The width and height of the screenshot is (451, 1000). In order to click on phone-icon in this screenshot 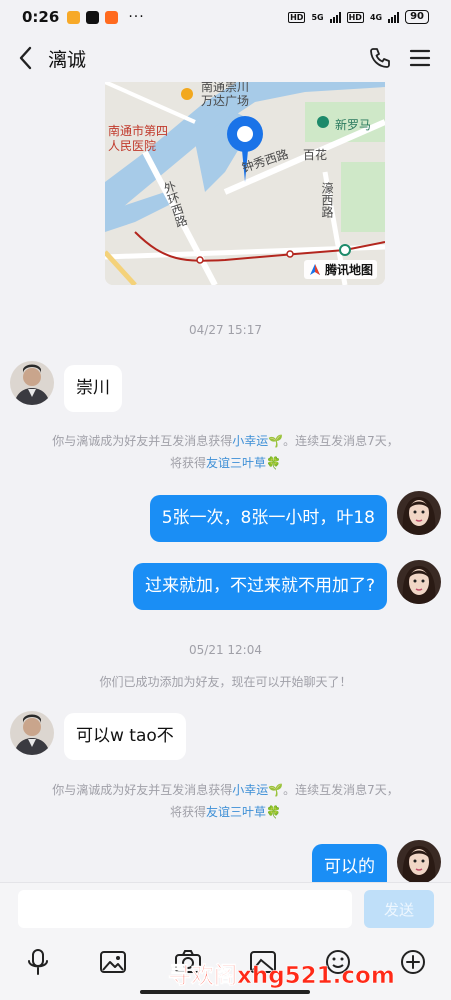, I will do `click(380, 58)`.